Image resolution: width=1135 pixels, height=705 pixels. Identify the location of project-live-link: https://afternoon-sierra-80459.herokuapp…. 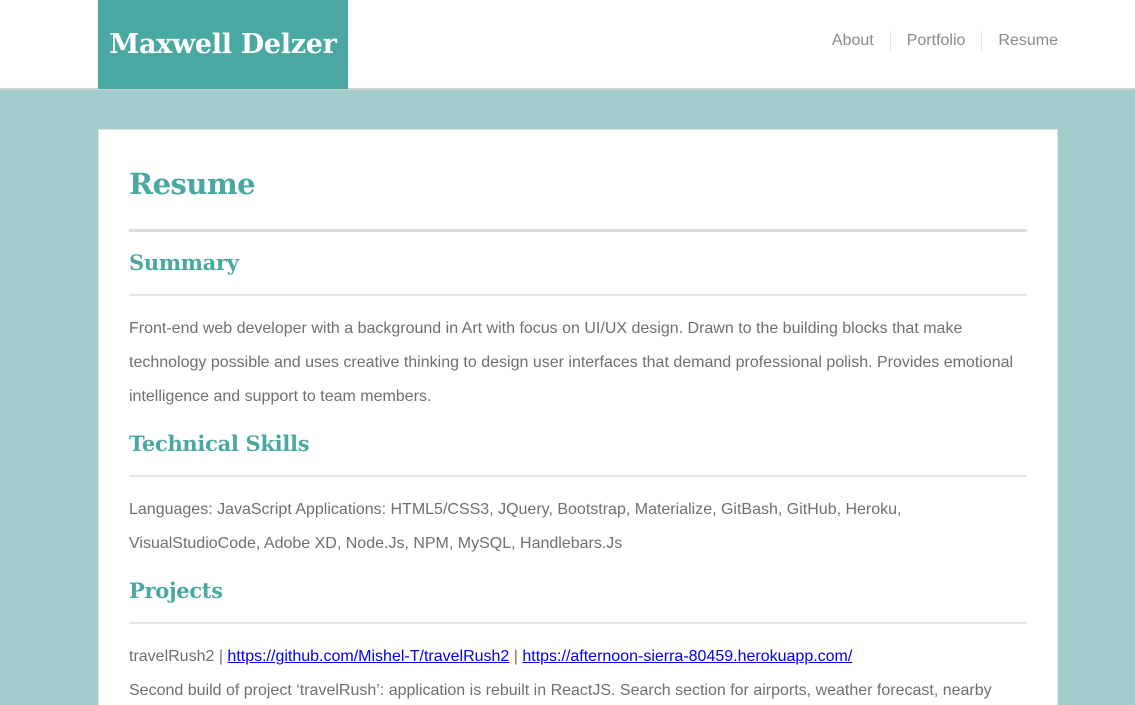
(687, 656).